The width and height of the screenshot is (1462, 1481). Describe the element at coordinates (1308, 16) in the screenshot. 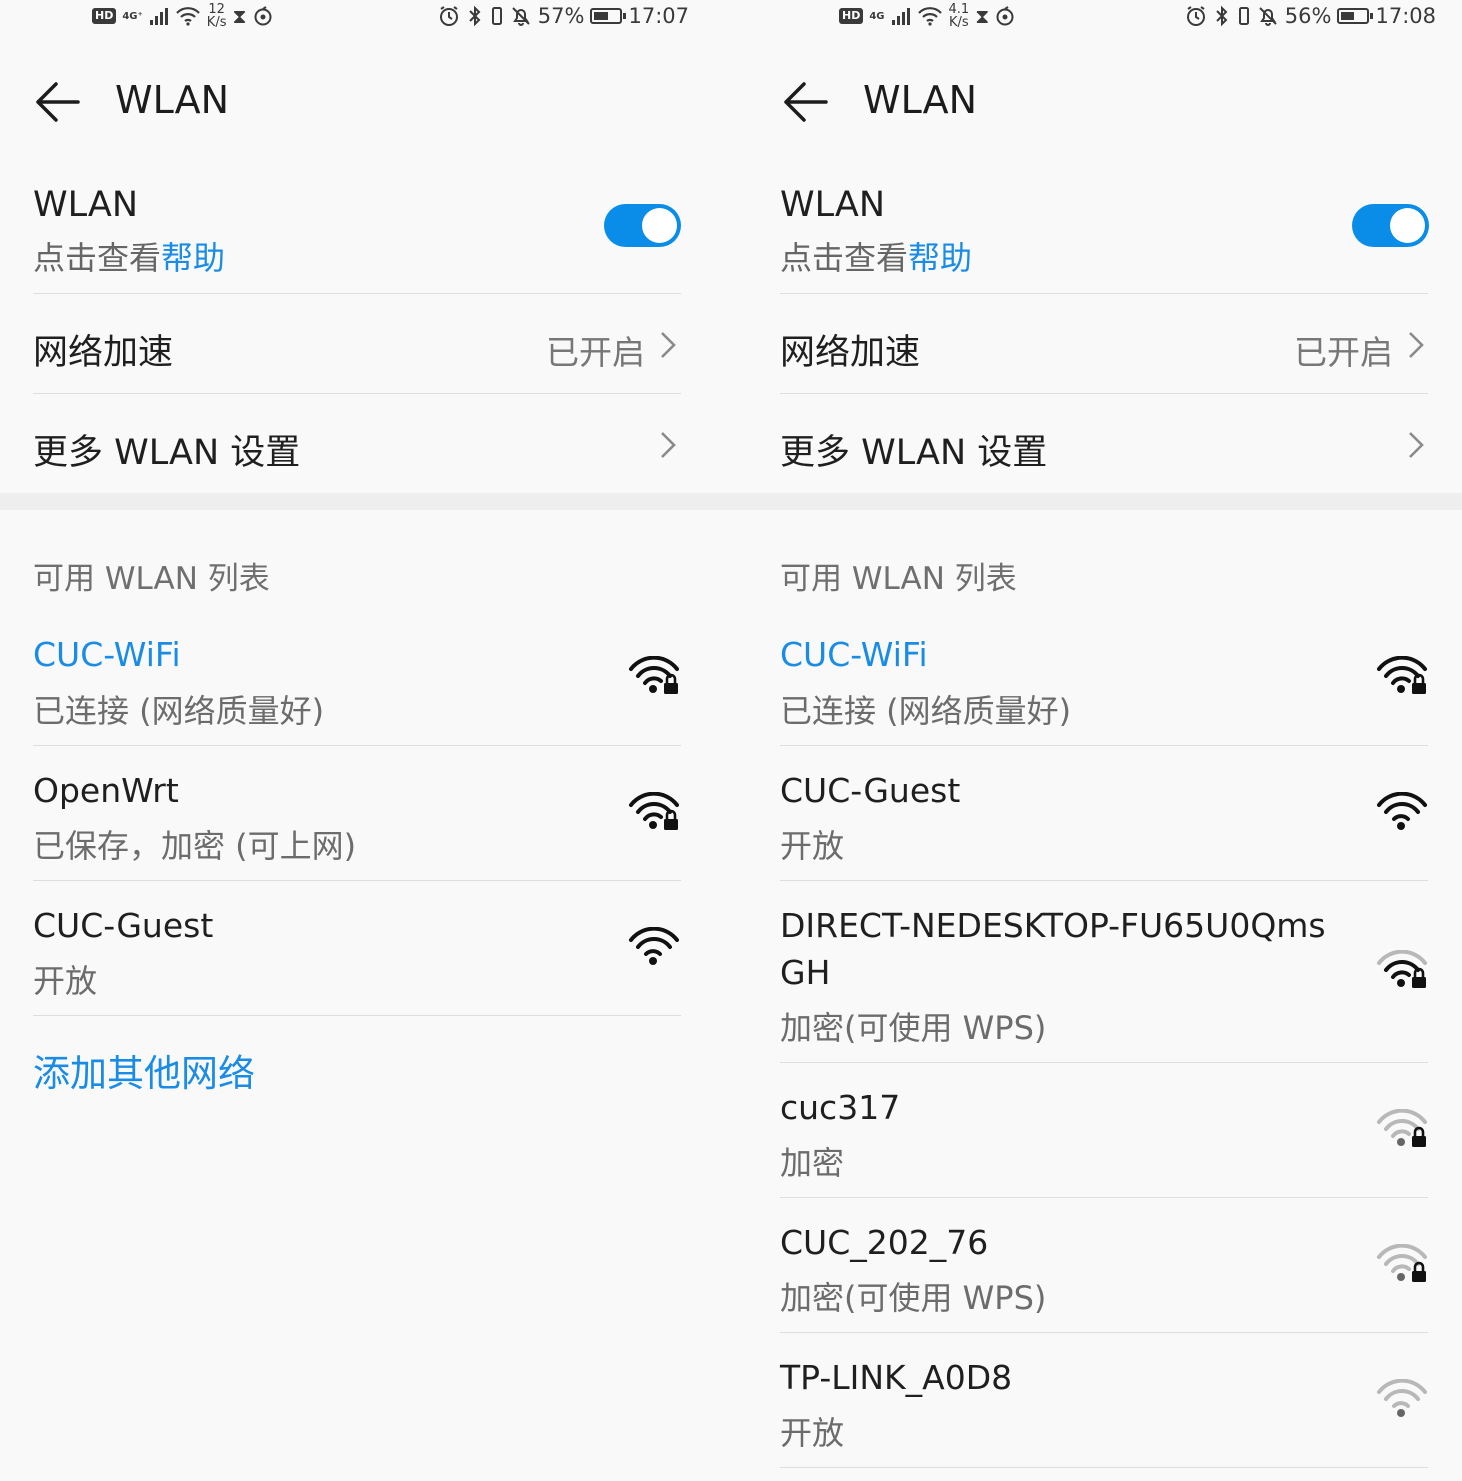

I see `battery-percent: 56%` at that location.